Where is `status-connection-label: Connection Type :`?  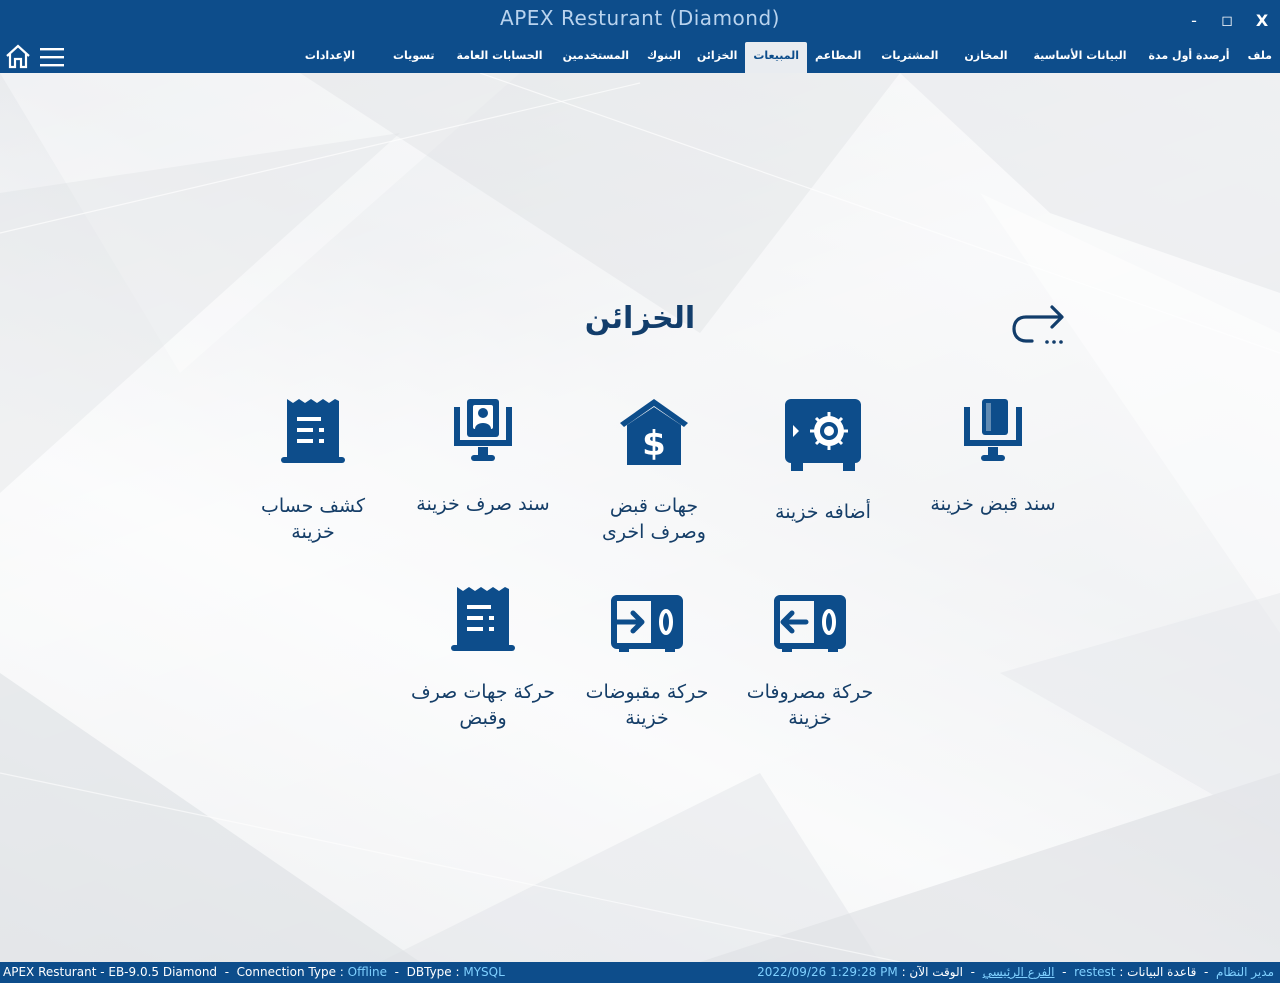 status-connection-label: Connection Type : is located at coordinates (290, 972).